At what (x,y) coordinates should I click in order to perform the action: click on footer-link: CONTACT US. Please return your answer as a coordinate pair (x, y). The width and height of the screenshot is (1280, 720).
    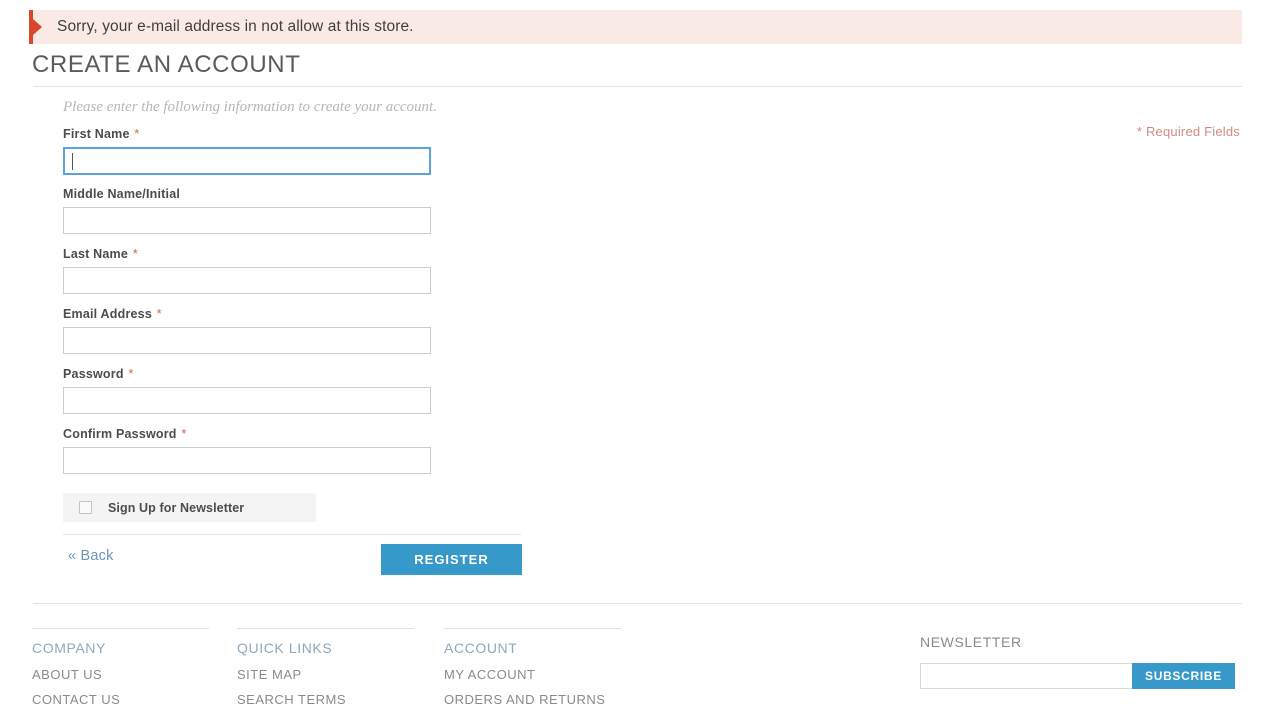
    Looking at the image, I should click on (120, 699).